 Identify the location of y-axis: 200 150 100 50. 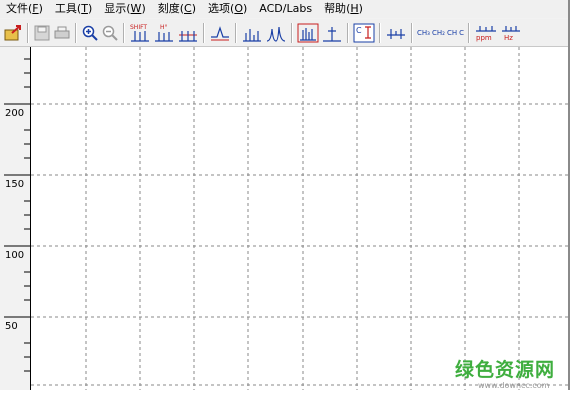
(15, 218).